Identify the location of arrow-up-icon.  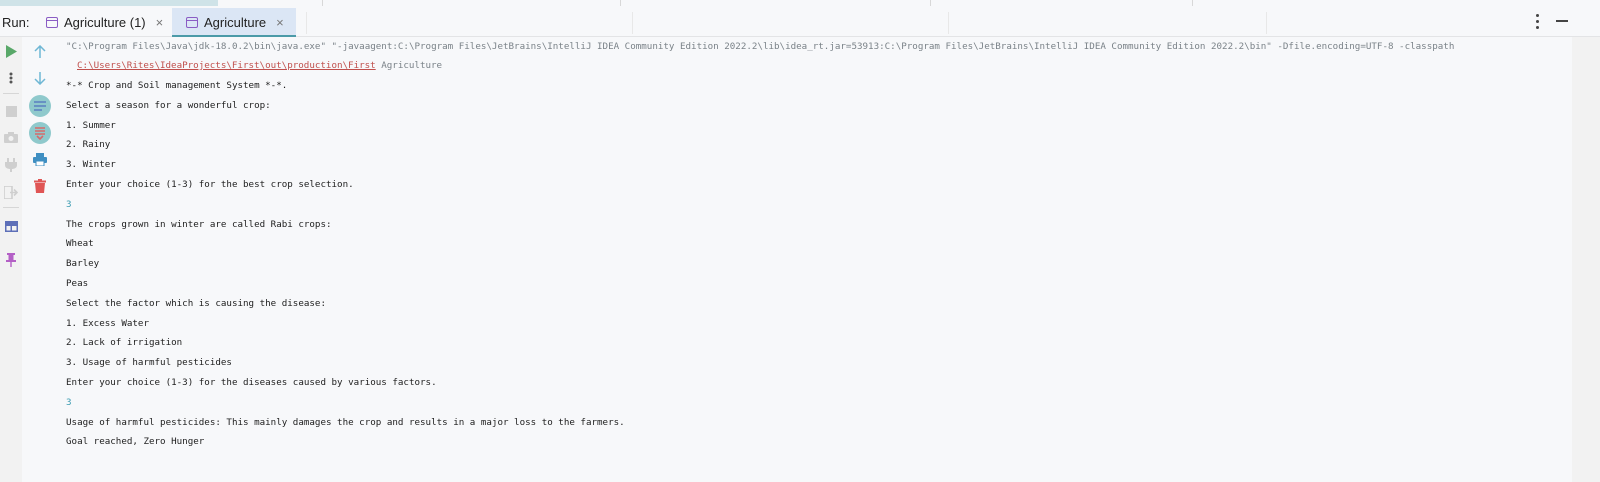
(40, 51).